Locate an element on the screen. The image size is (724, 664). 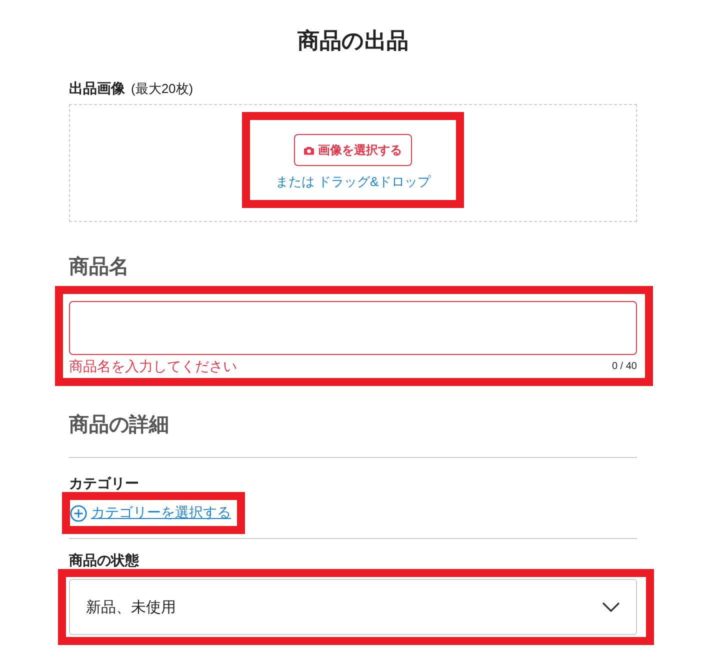
field-label: 商品の状態 is located at coordinates (104, 560).